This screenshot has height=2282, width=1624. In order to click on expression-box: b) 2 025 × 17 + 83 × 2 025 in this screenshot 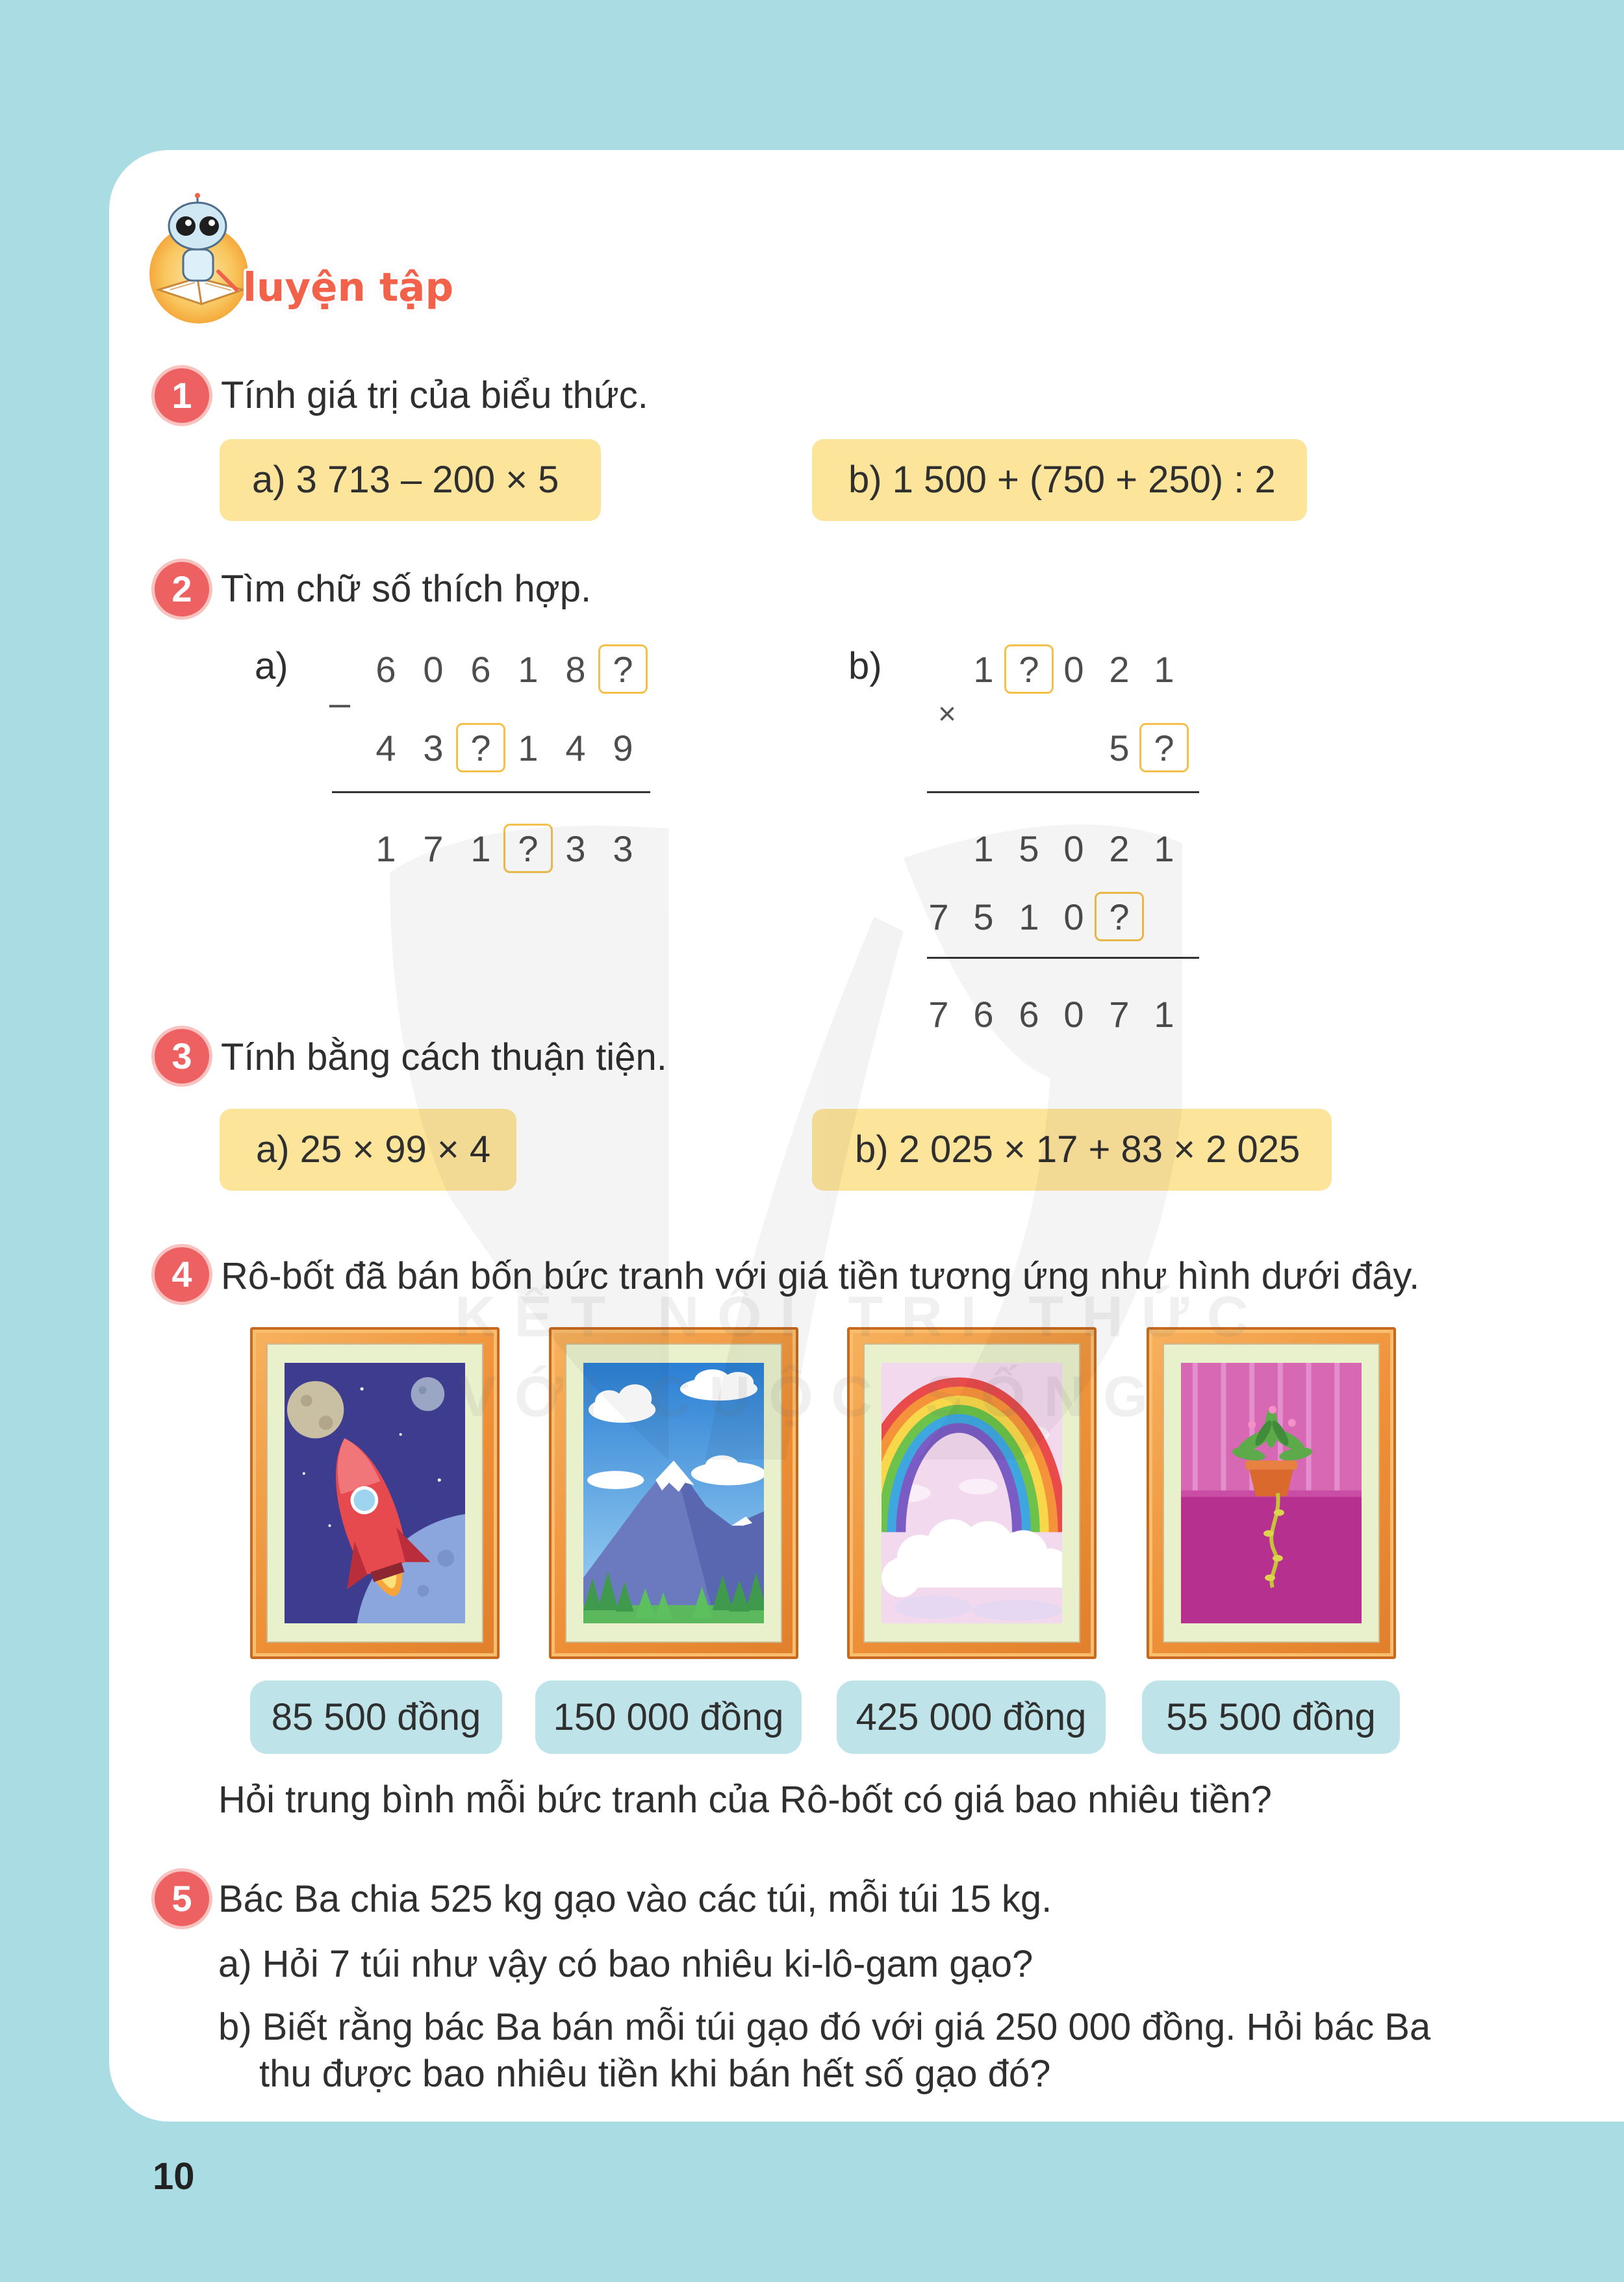, I will do `click(1072, 1150)`.